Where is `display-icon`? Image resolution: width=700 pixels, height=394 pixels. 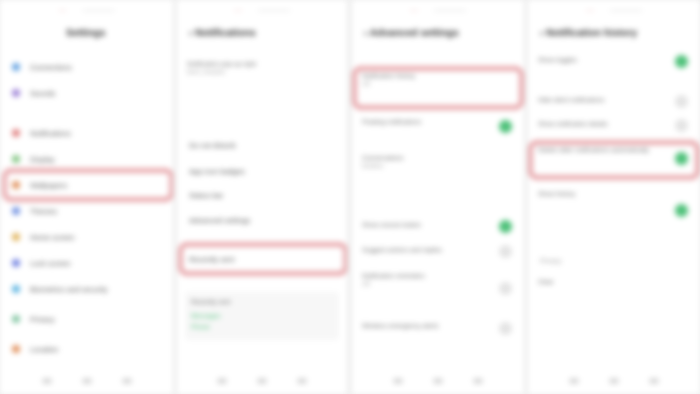
display-icon is located at coordinates (16, 159).